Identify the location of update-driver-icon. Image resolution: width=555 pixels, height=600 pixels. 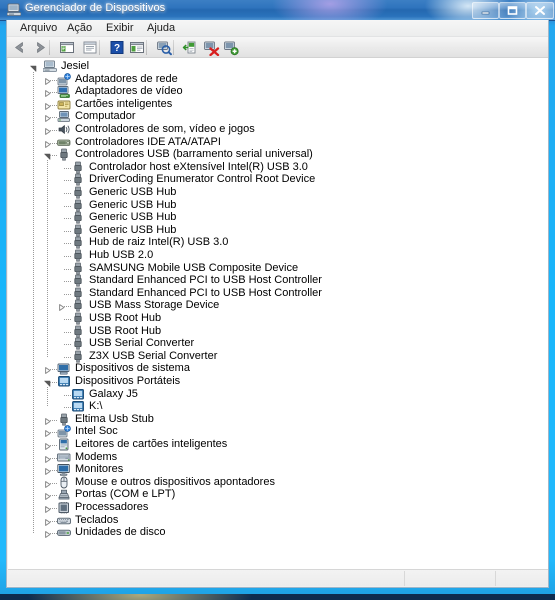
(191, 47).